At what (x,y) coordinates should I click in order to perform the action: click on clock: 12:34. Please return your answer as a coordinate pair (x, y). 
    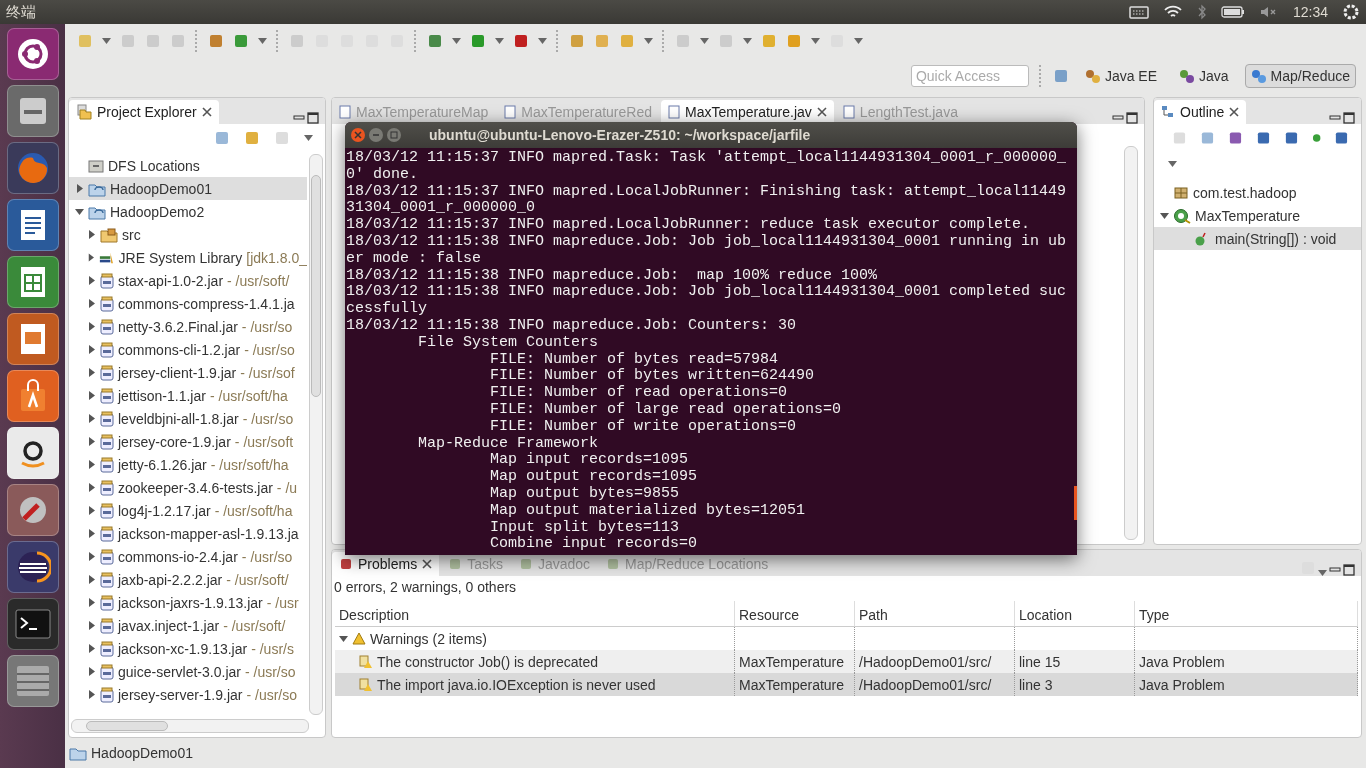
    Looking at the image, I should click on (1310, 12).